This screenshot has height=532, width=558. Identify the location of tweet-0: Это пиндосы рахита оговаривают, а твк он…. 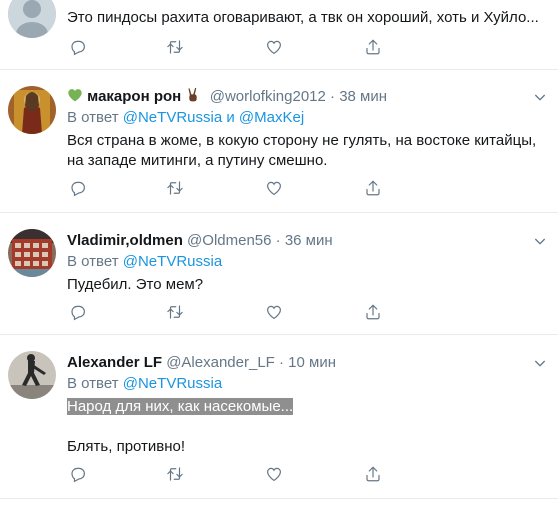
(279, 35).